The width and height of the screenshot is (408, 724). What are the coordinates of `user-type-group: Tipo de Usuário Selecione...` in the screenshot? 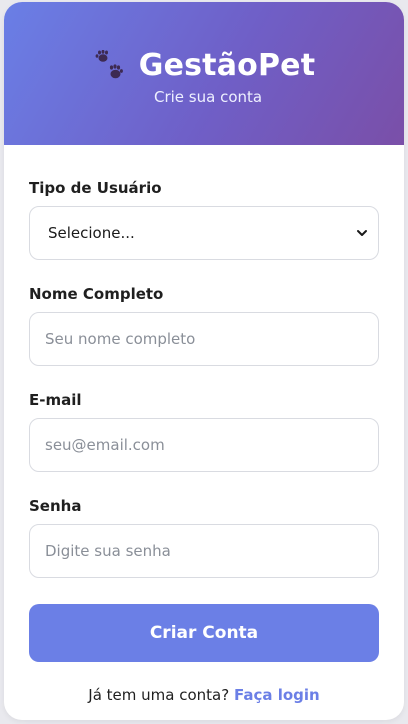 It's located at (204, 219).